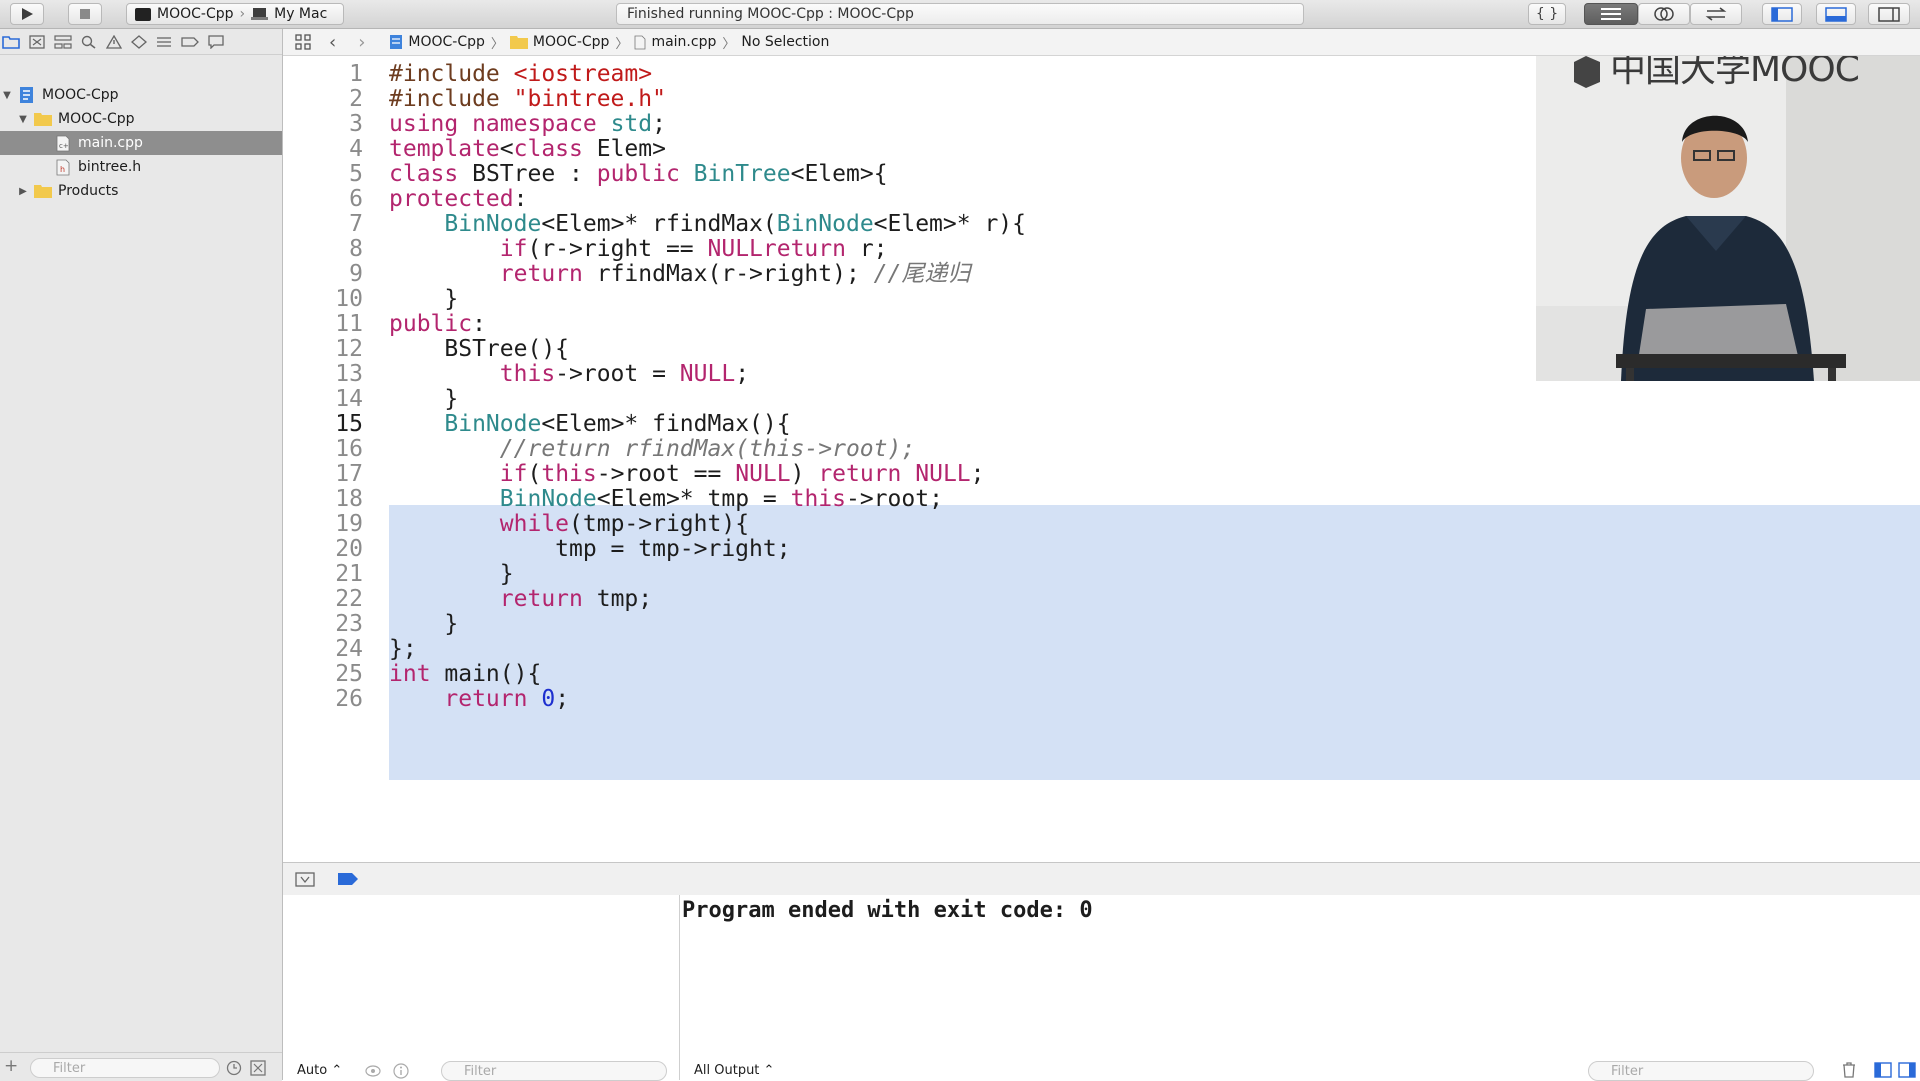  I want to click on report-icon, so click(216, 41).